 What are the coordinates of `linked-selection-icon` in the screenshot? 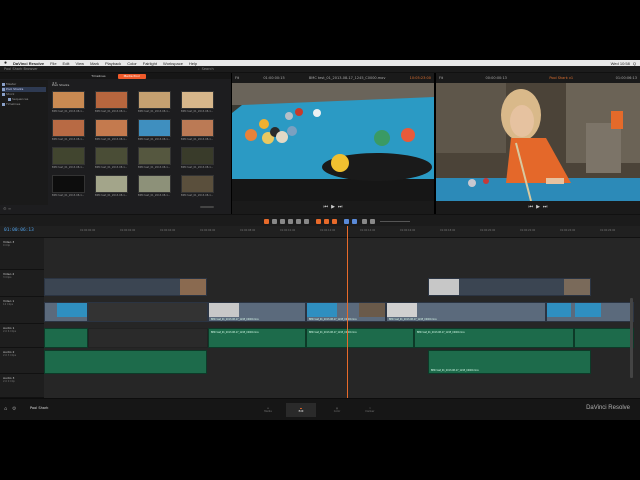 It's located at (326, 221).